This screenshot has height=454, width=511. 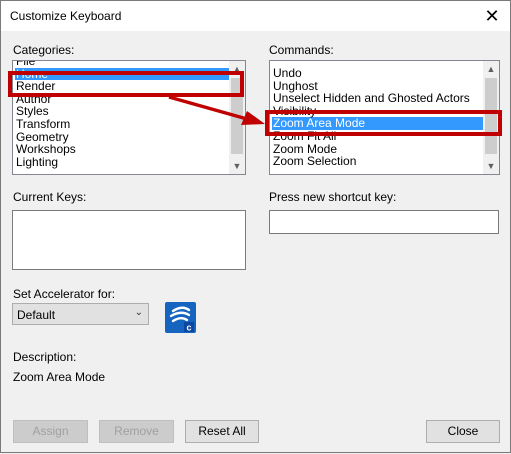 I want to click on annotation-arrow, so click(x=216, y=110).